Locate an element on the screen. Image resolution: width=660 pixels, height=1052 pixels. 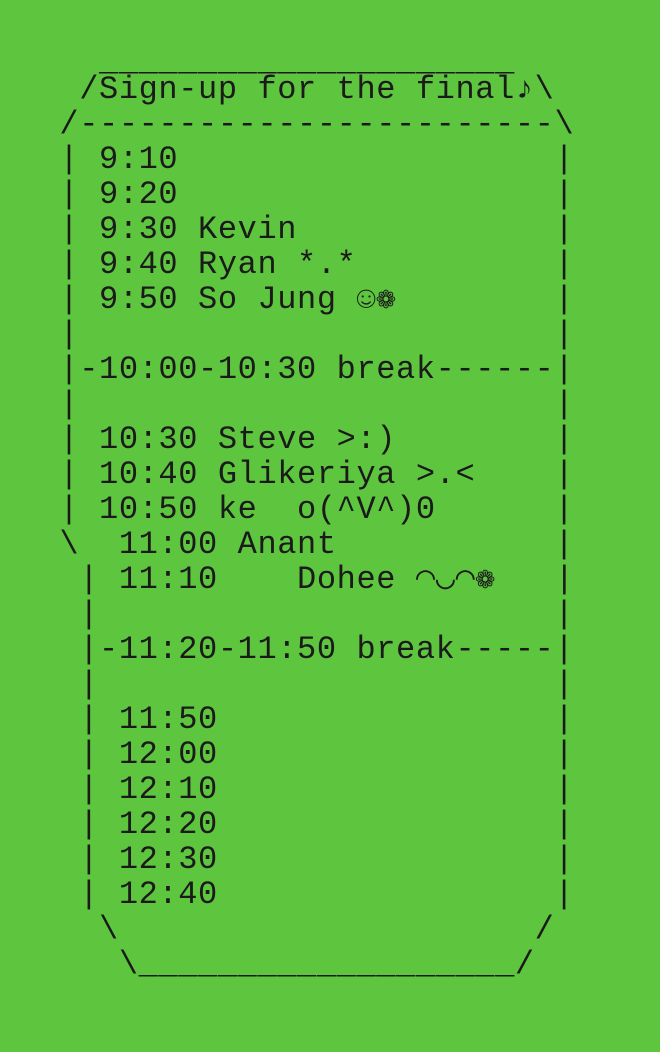
slot-1040: | 10:40 Glikeriya >.< | is located at coordinates (287, 474).